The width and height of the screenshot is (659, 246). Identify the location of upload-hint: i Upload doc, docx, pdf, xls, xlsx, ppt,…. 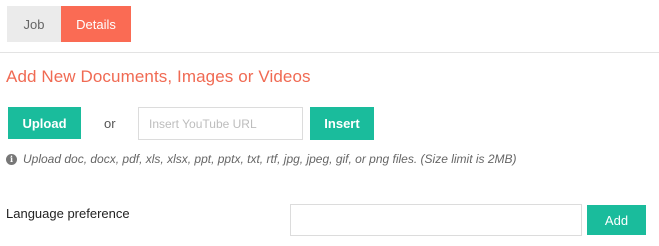
(261, 159).